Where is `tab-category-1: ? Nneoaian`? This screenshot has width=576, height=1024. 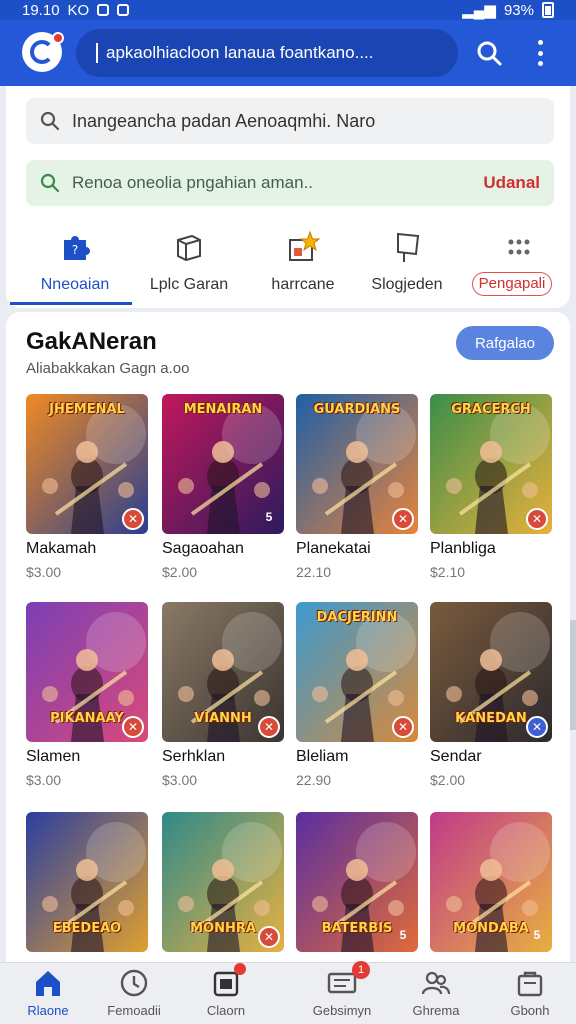
tab-category-1: ? Nneoaian is located at coordinates (75, 263).